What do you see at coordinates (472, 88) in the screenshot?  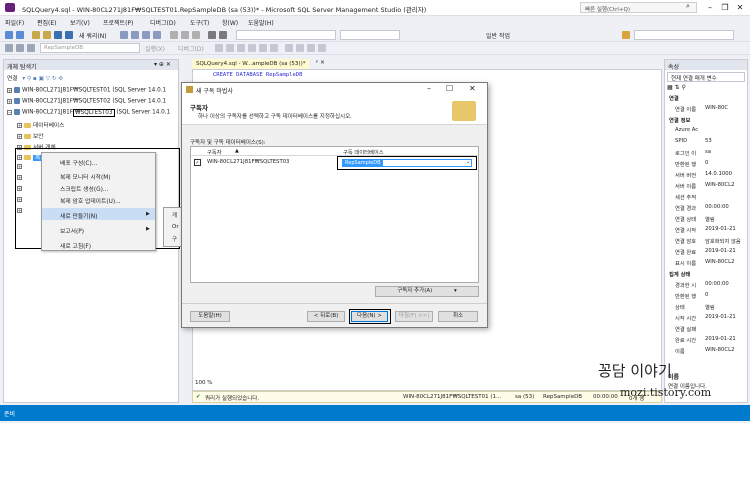 I see `dialog-close-icon: ✕` at bounding box center [472, 88].